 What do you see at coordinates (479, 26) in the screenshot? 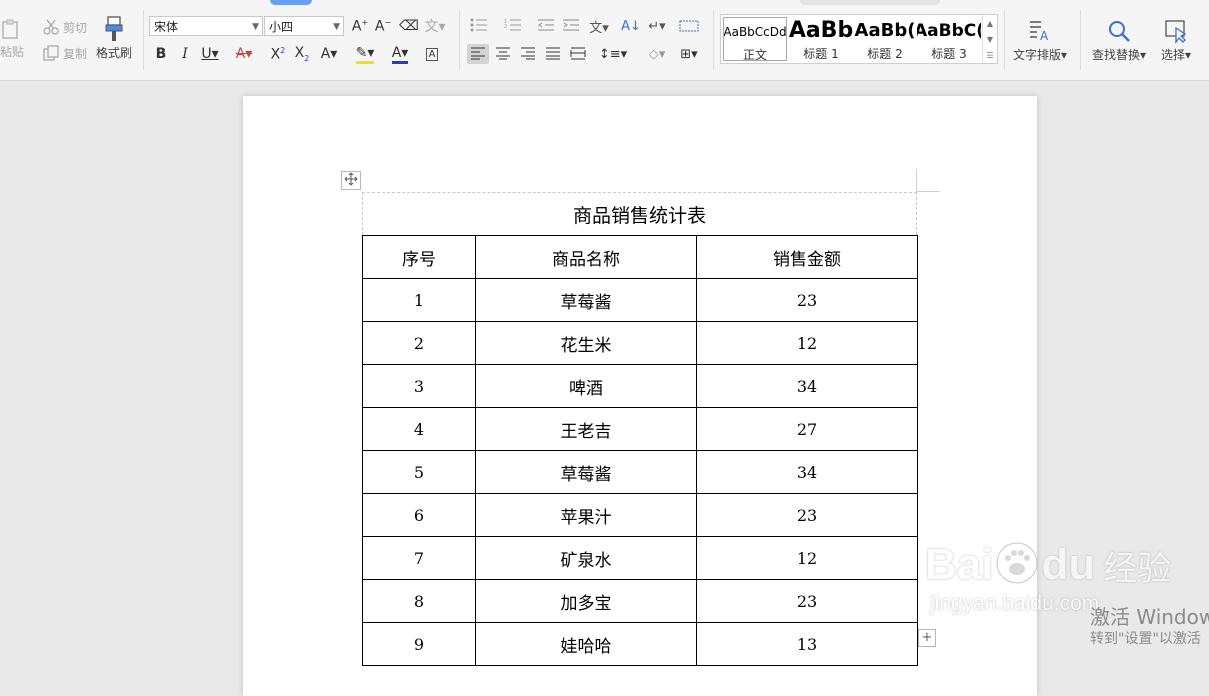
I see `bullet-list-button` at bounding box center [479, 26].